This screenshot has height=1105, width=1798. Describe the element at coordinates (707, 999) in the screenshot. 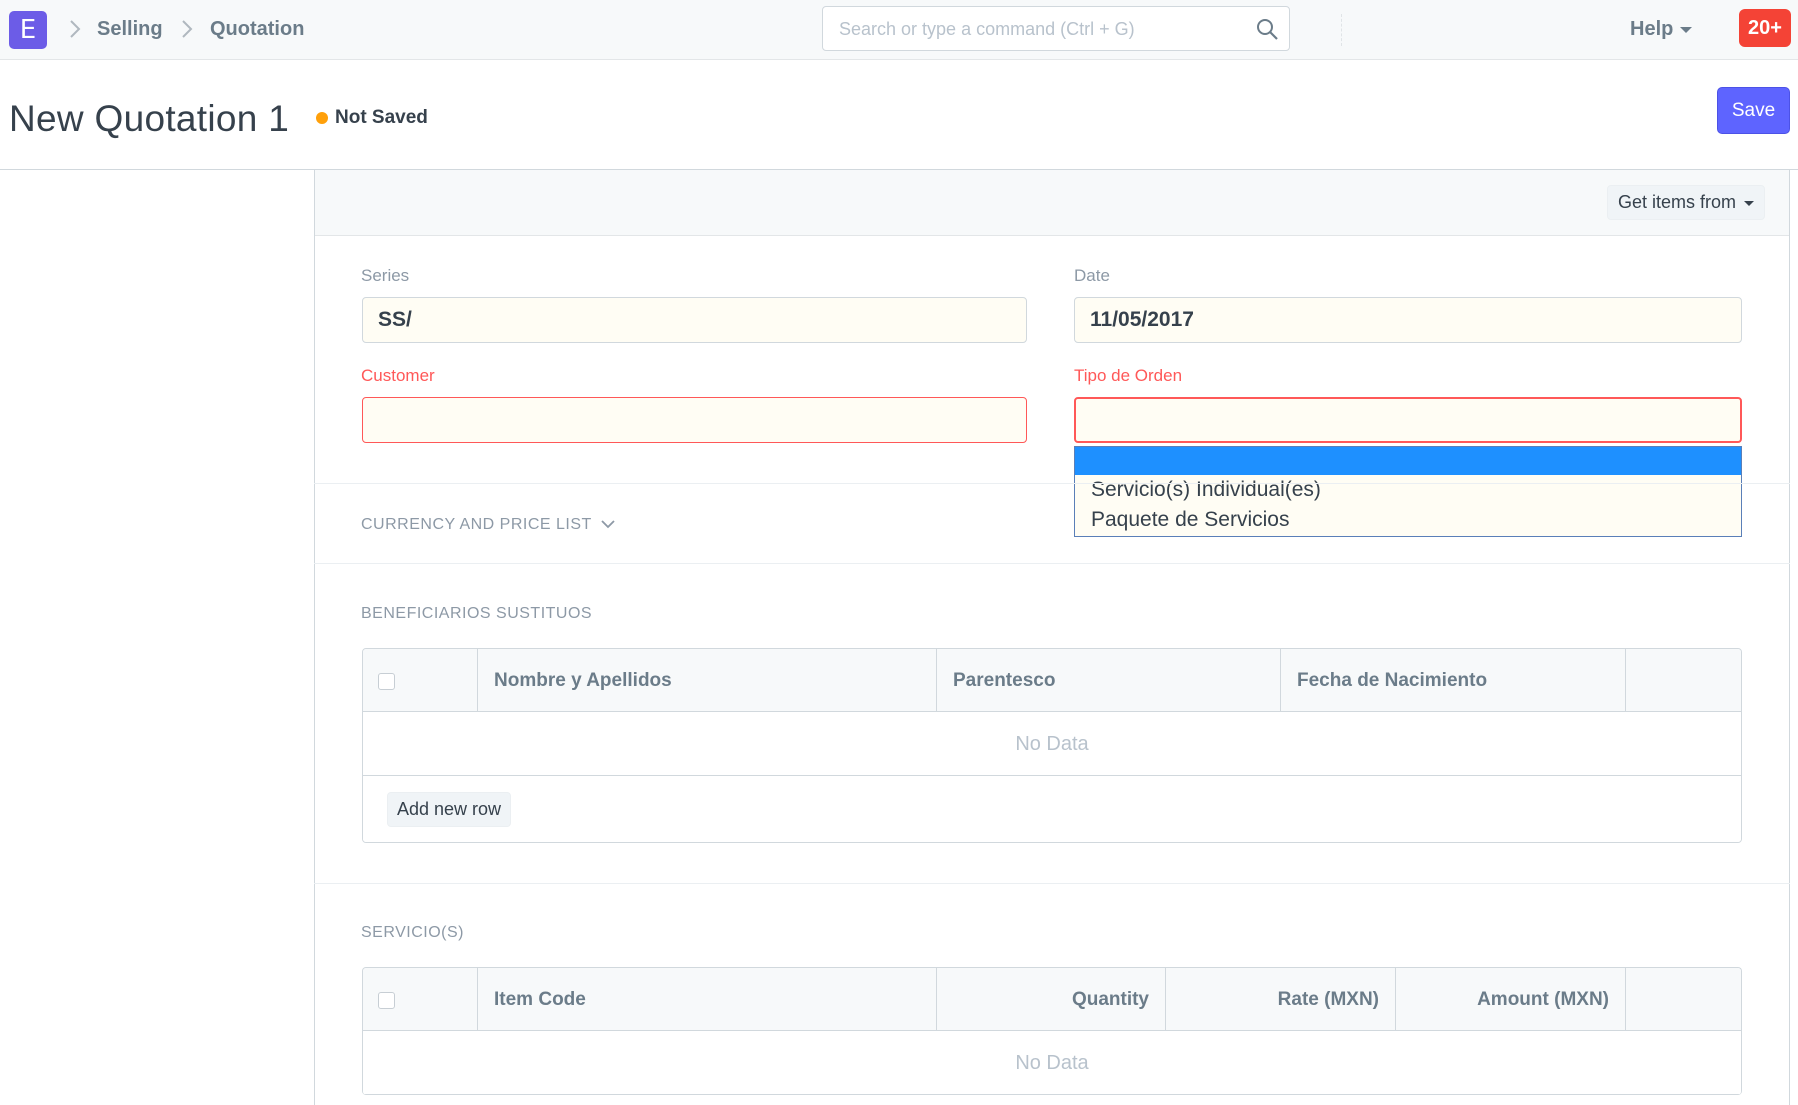

I see `column-item-code: Item Code` at that location.